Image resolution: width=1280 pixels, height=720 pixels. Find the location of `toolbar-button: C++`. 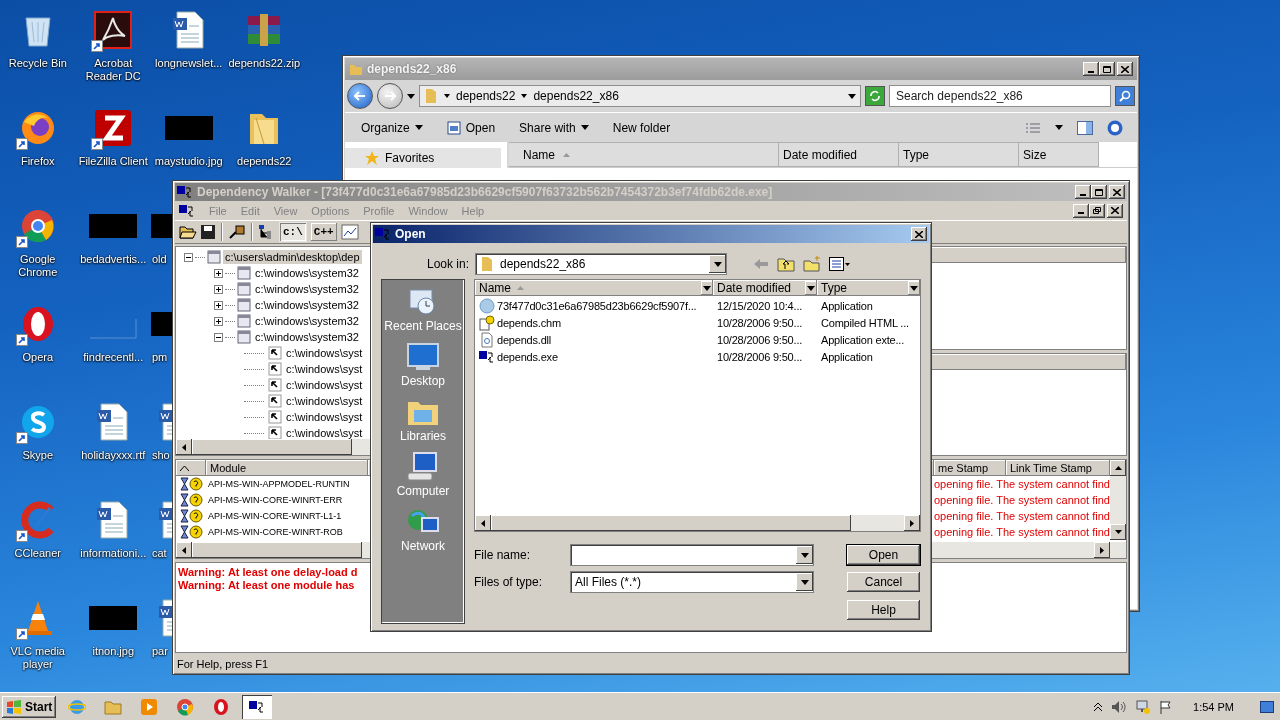

toolbar-button: C++ is located at coordinates (323, 232).